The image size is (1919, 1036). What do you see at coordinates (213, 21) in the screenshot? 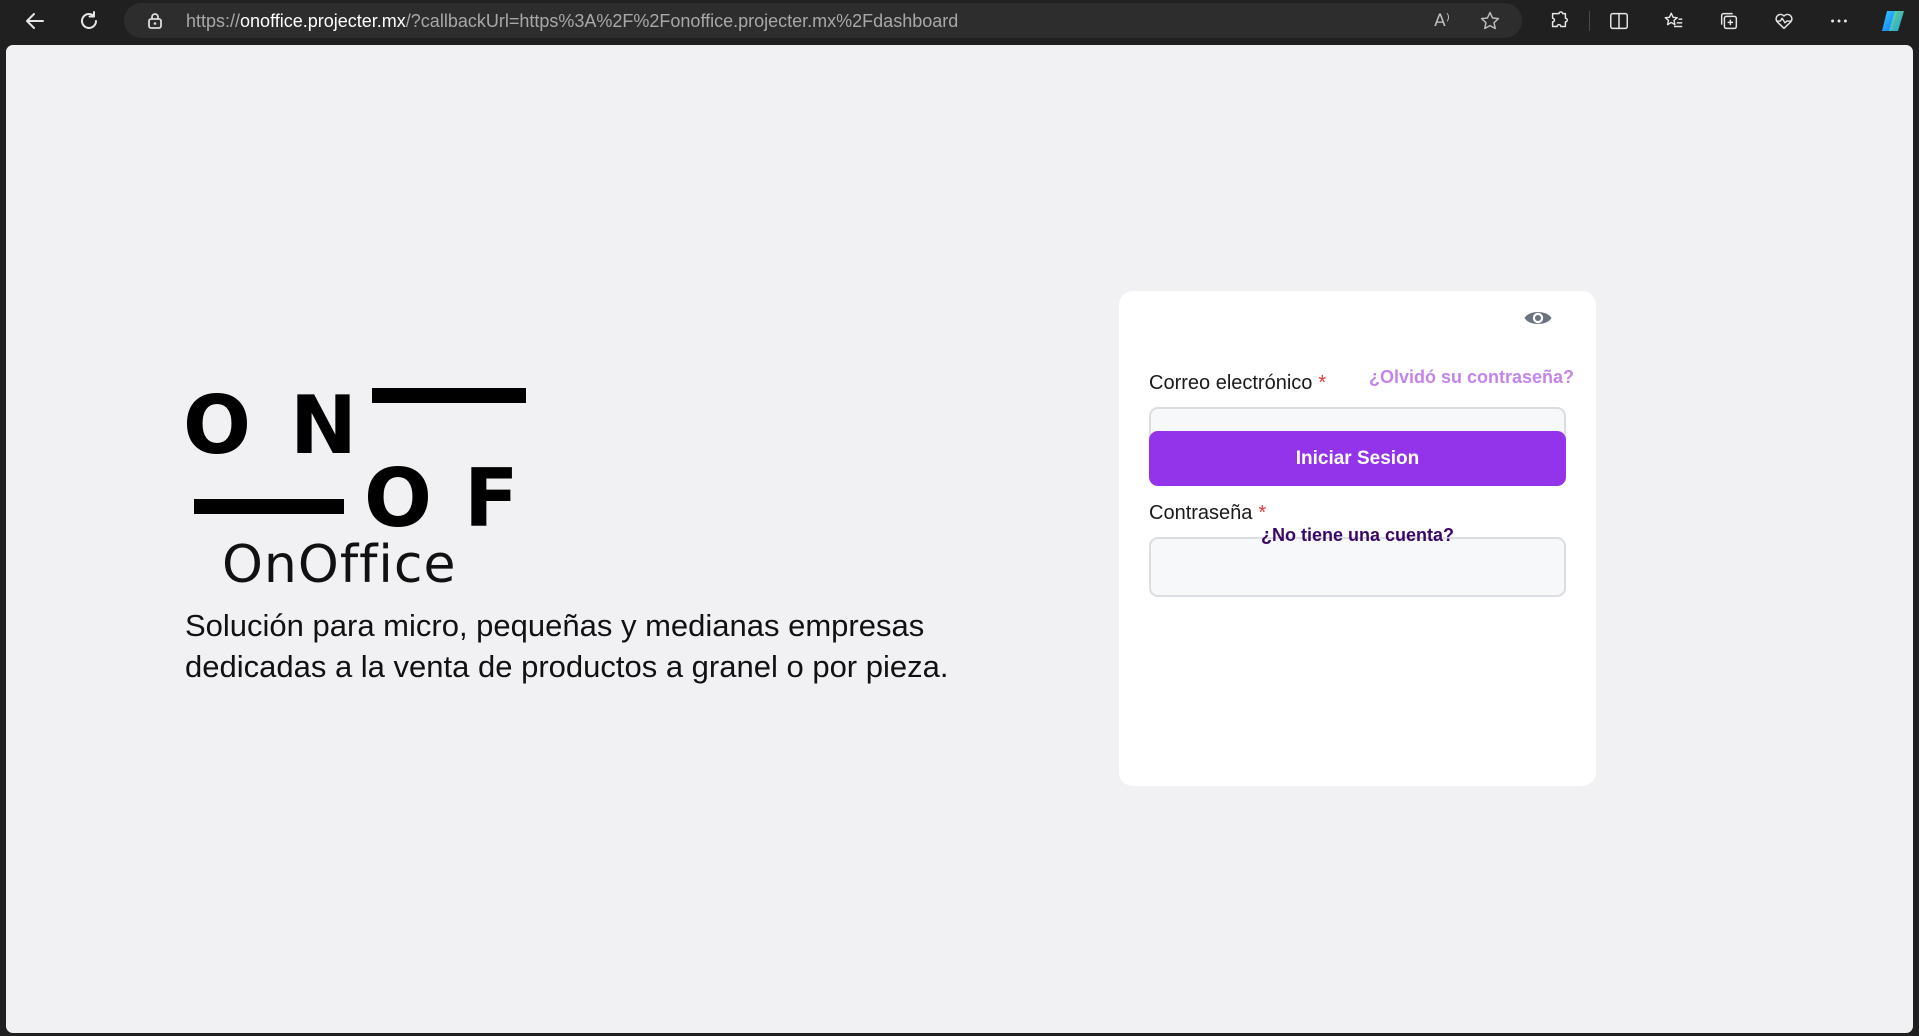
I see `url-scheme: https://` at bounding box center [213, 21].